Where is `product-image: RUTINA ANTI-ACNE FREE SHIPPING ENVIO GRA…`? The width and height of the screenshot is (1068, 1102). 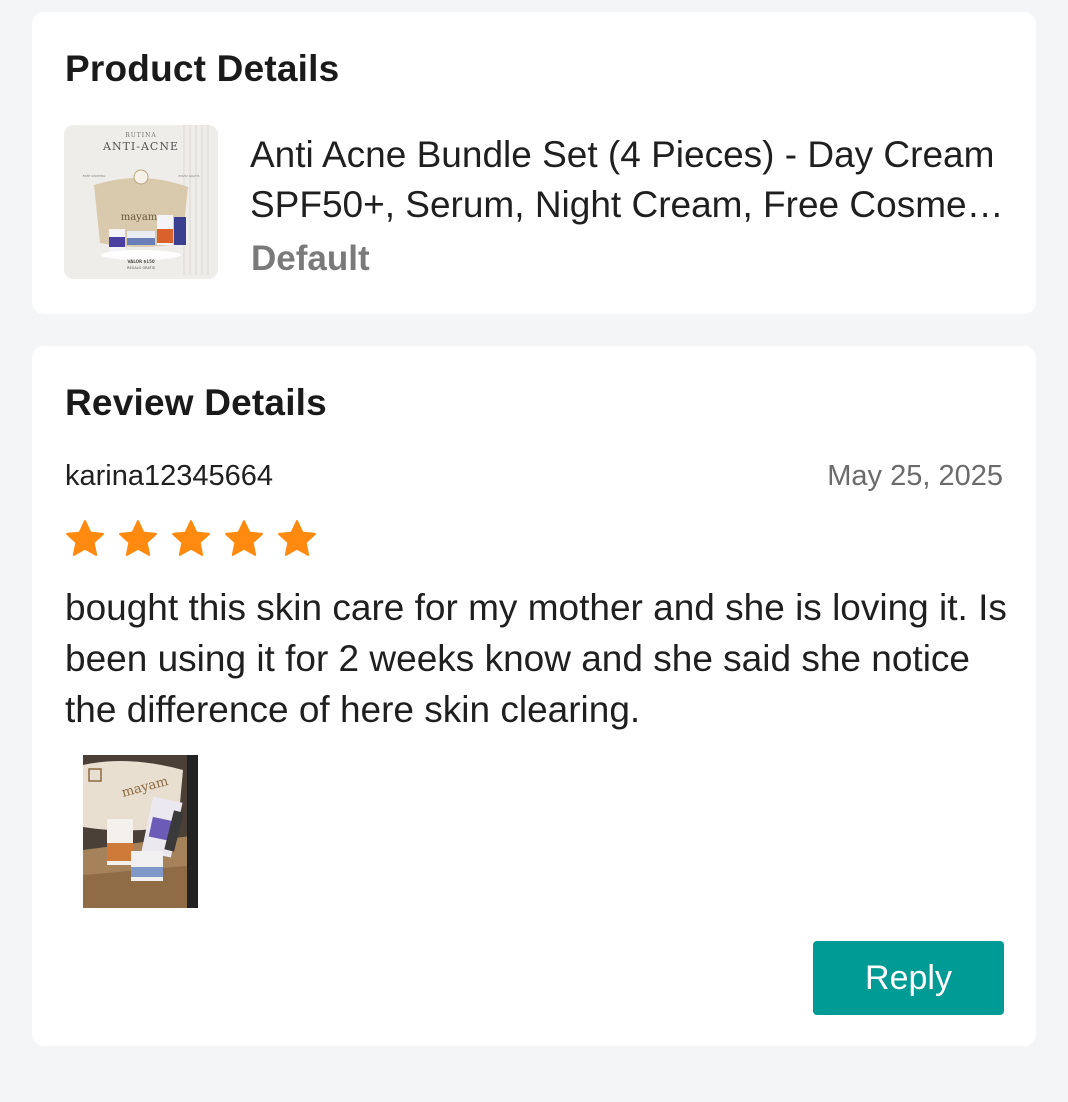
product-image: RUTINA ANTI-ACNE FREE SHIPPING ENVIO GRA… is located at coordinates (141, 202).